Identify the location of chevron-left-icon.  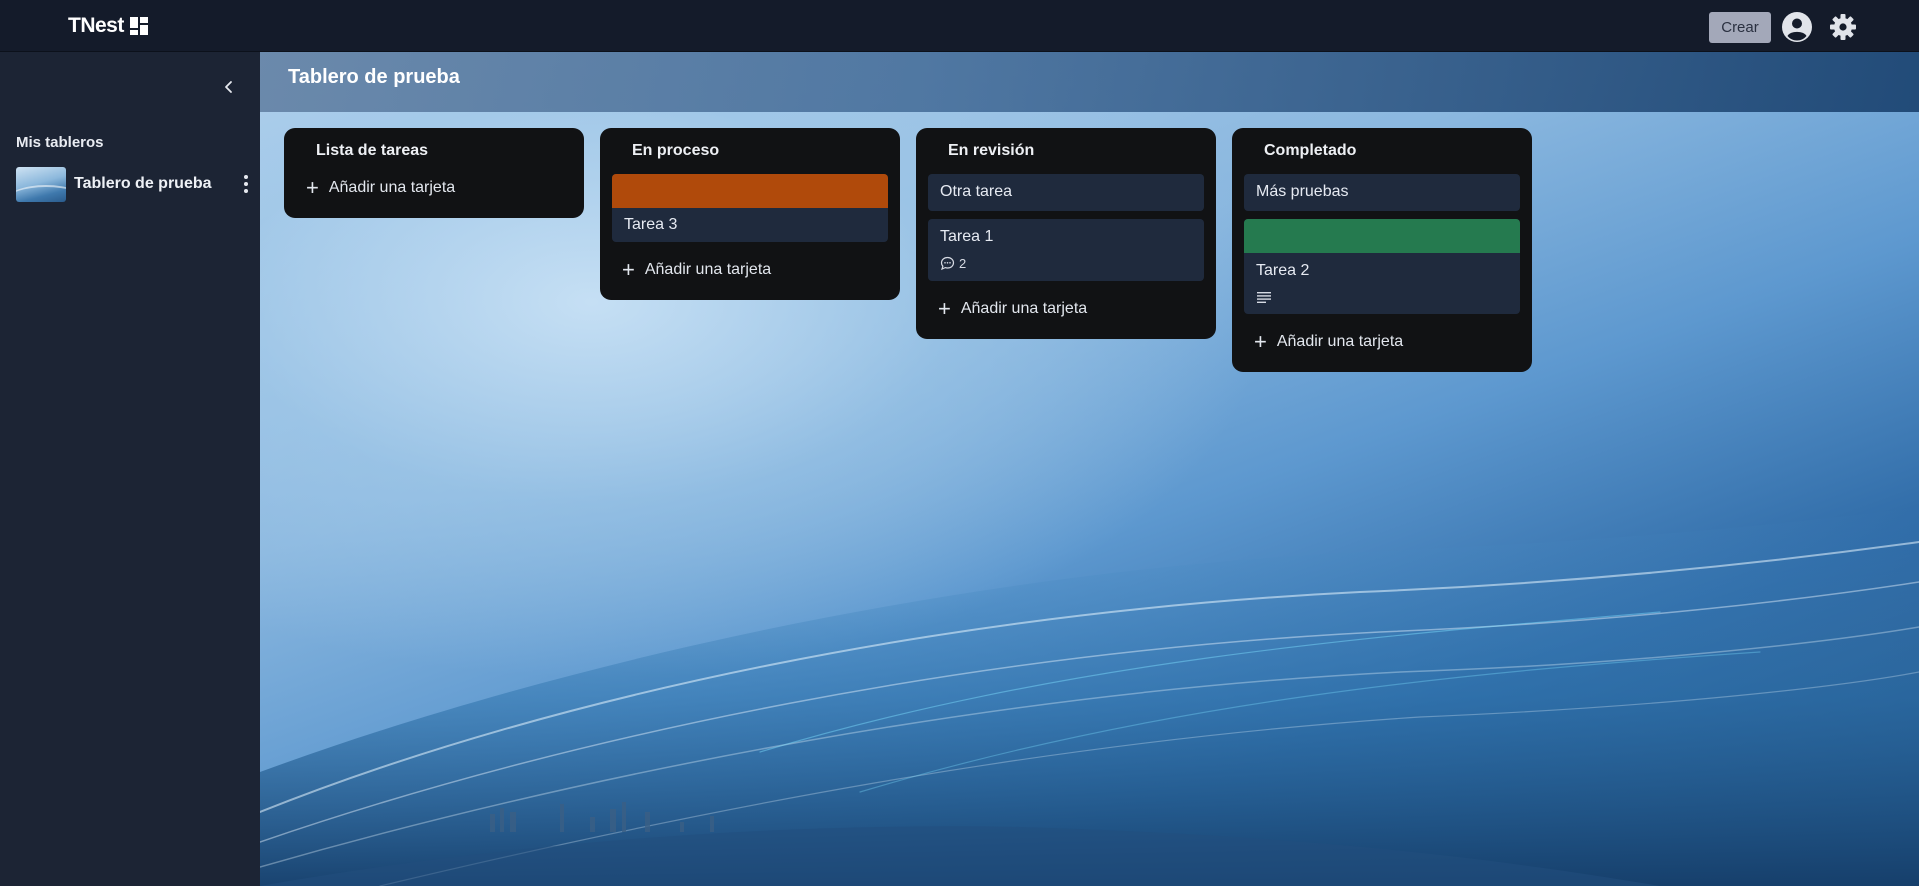
(228, 87).